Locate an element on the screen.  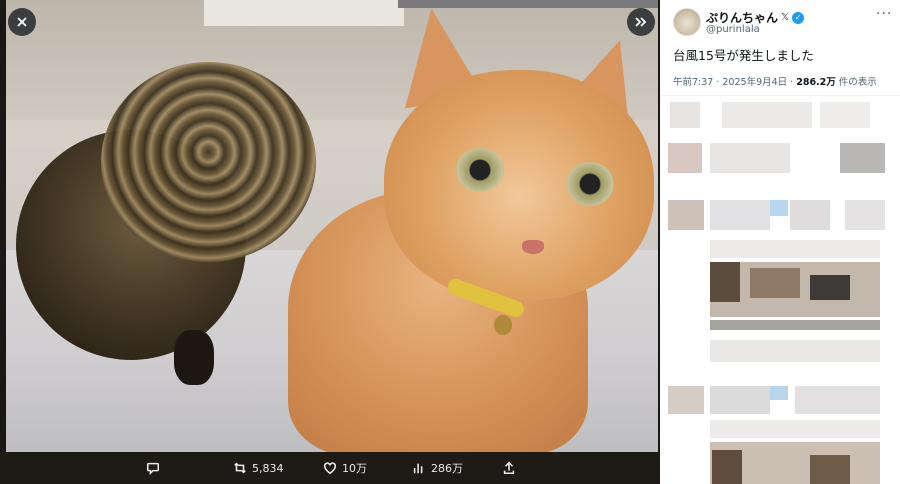
retweet-button: 5,834 is located at coordinates (258, 468).